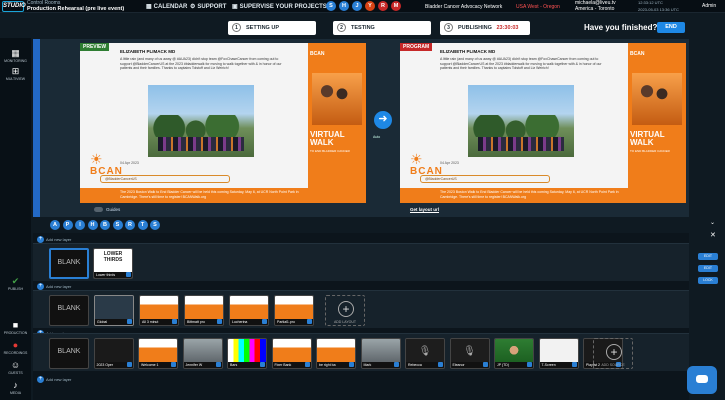 Image resolution: width=725 pixels, height=400 pixels. What do you see at coordinates (538, 7) in the screenshot?
I see `region-select: USA West - Oregon` at bounding box center [538, 7].